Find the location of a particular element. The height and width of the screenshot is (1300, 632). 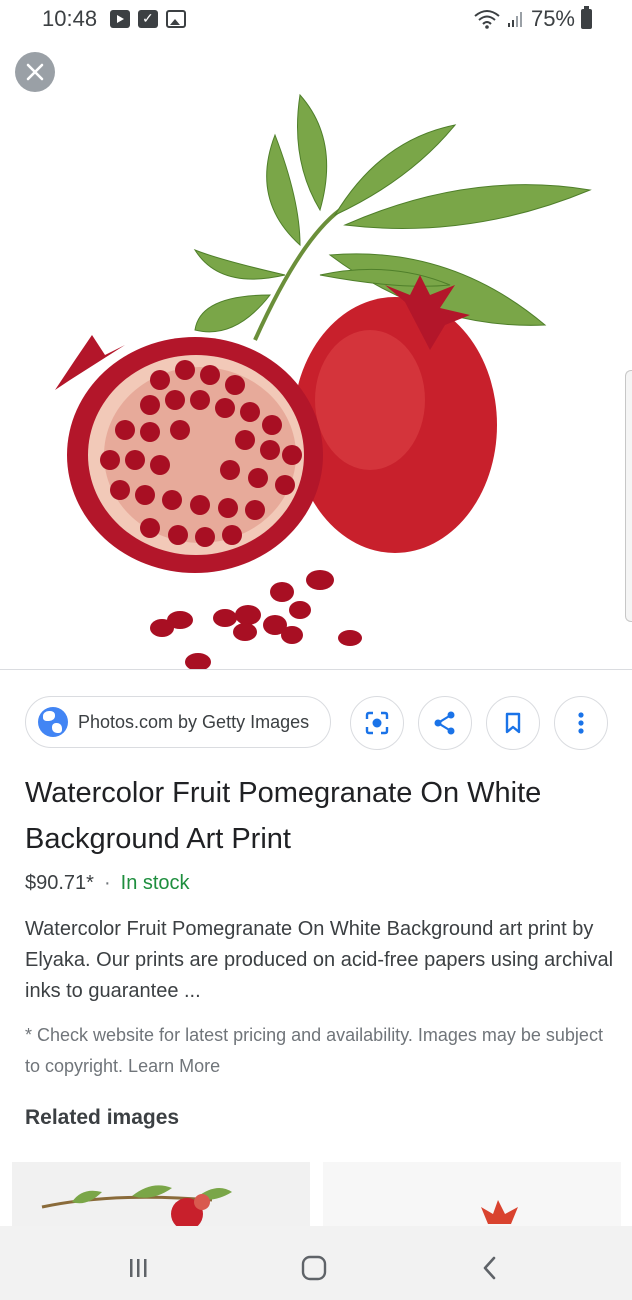

bookmark-button is located at coordinates (513, 723).